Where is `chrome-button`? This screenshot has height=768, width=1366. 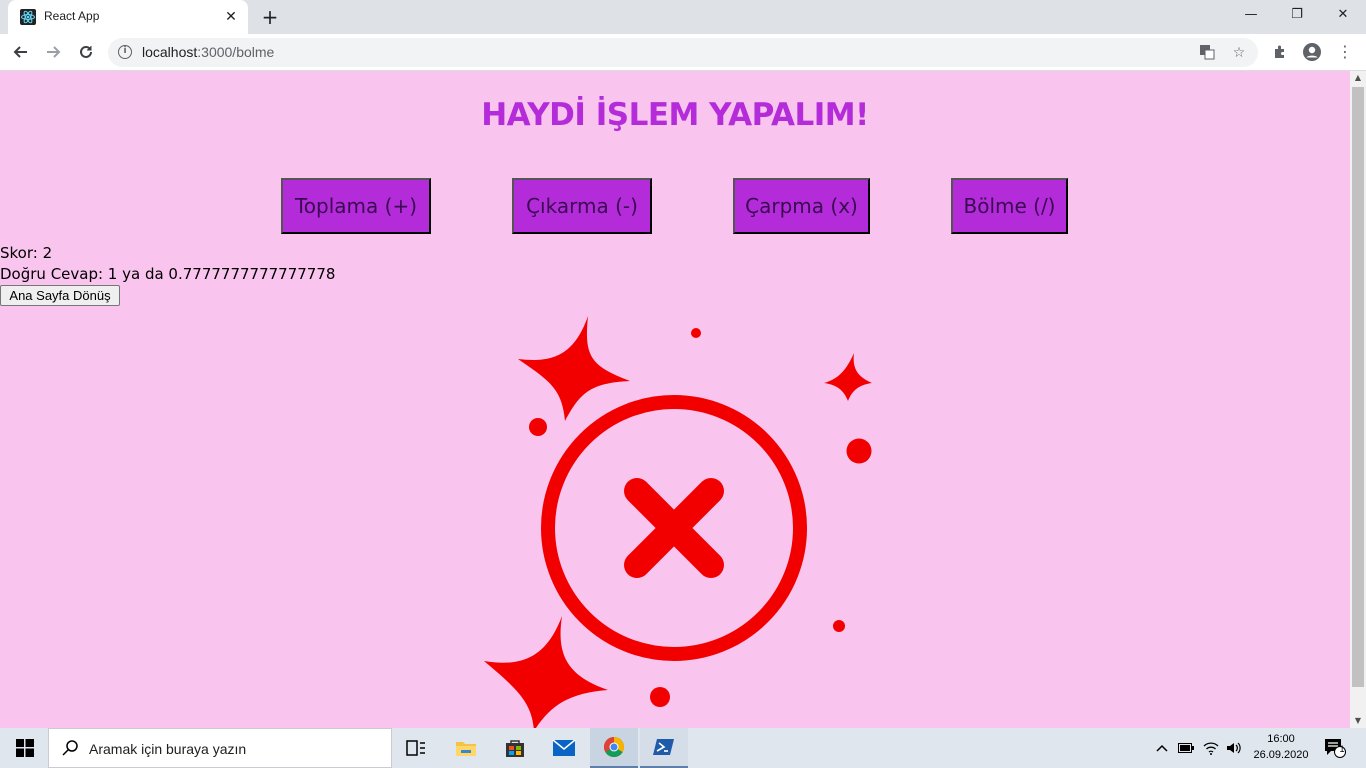 chrome-button is located at coordinates (614, 748).